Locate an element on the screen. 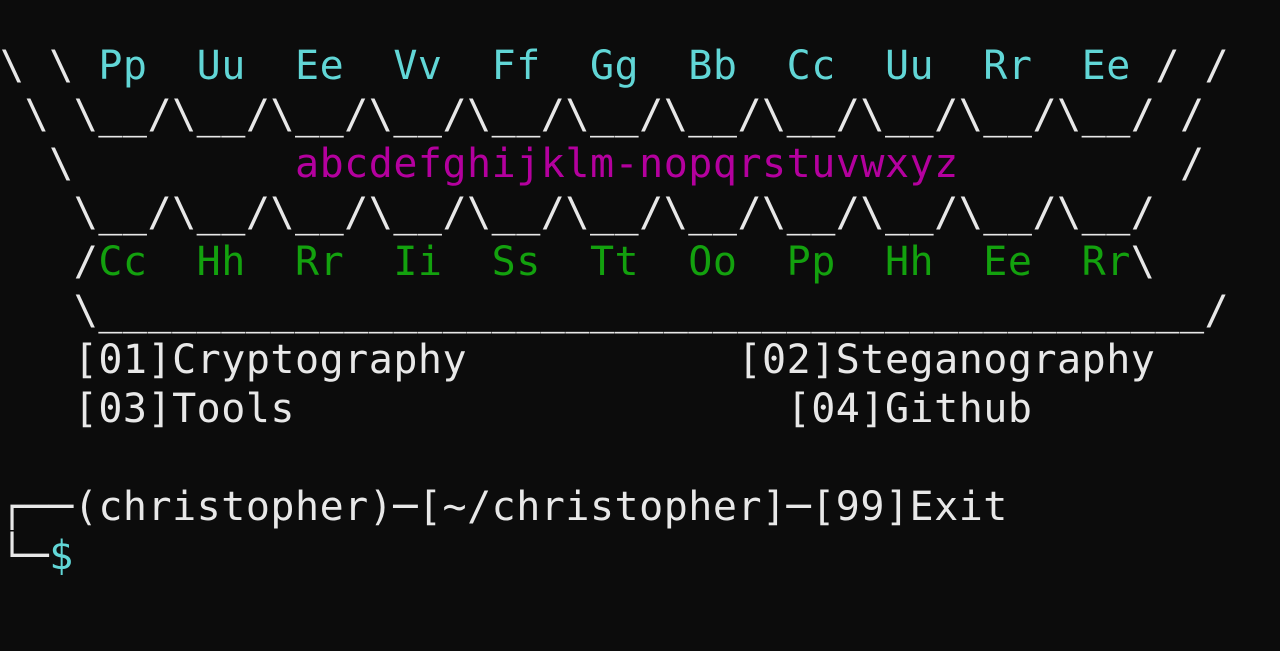 This screenshot has width=1280, height=651. prompt-dollar-symbol: $ is located at coordinates (61, 556).